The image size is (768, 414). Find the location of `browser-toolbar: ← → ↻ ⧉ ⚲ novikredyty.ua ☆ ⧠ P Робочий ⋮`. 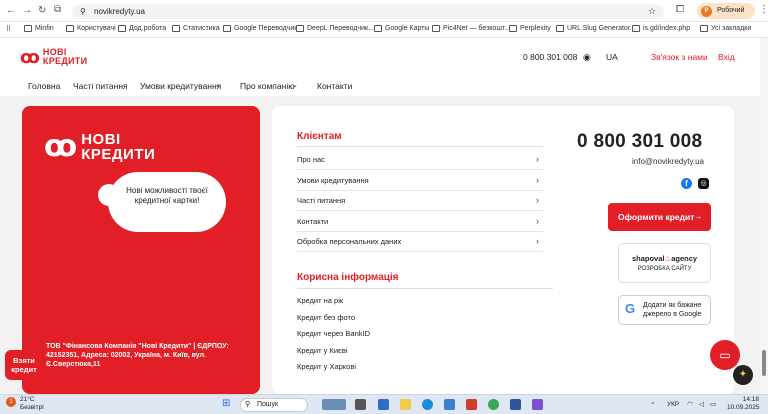

browser-toolbar: ← → ↻ ⧉ ⚲ novikredyty.ua ☆ ⧠ P Робочий ⋮ is located at coordinates (384, 11).